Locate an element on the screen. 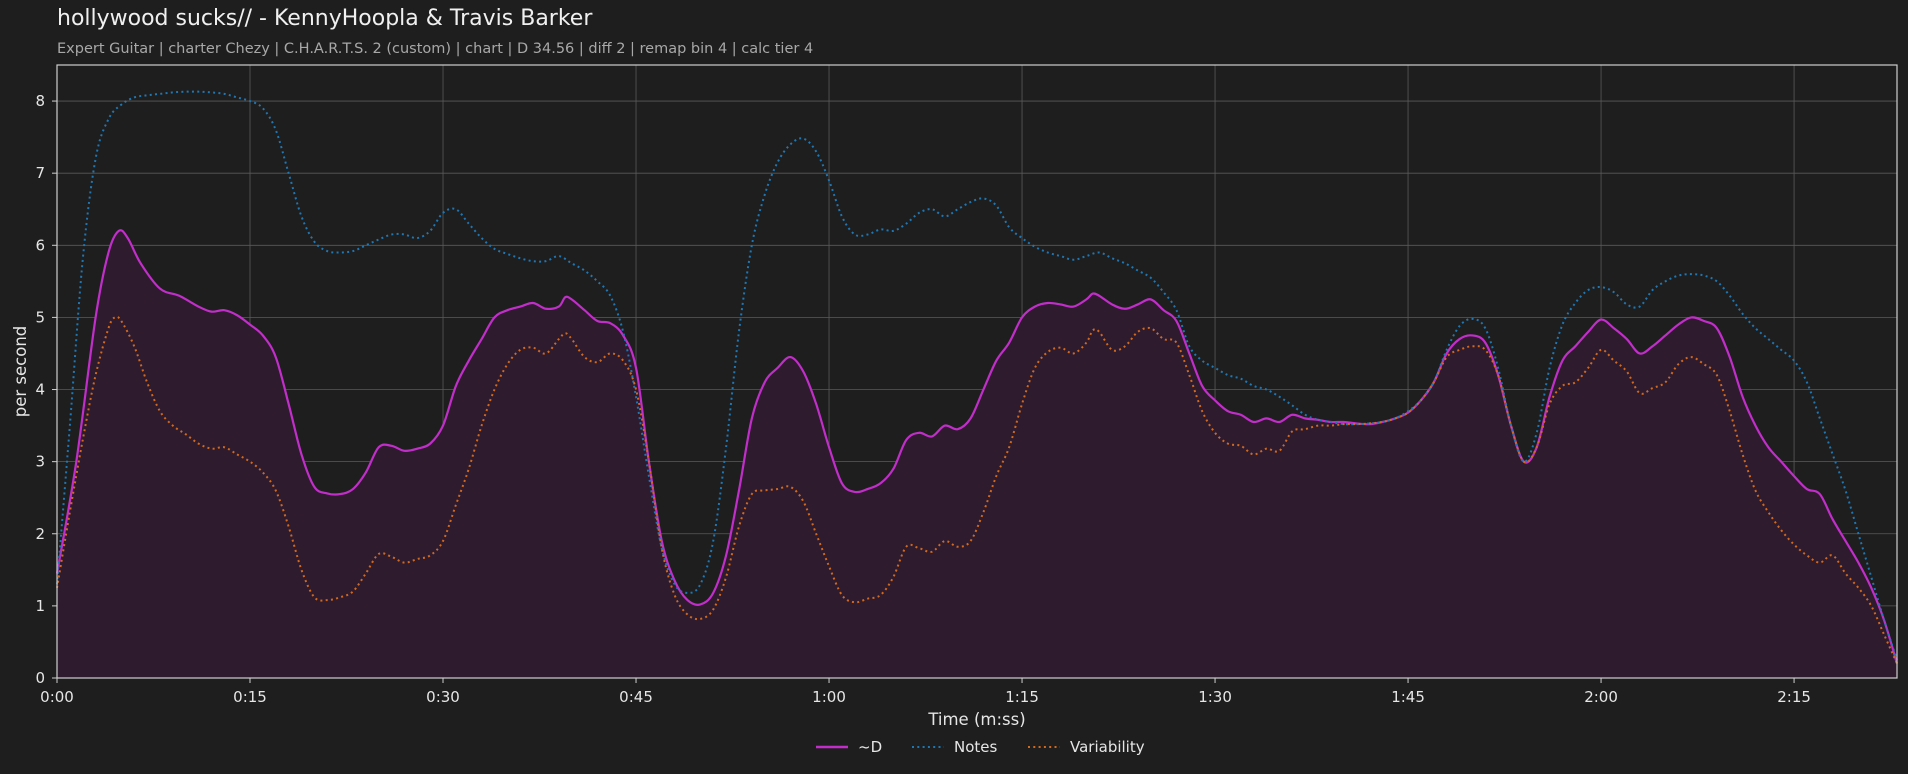  y-tick-label: 0 is located at coordinates (40, 678).